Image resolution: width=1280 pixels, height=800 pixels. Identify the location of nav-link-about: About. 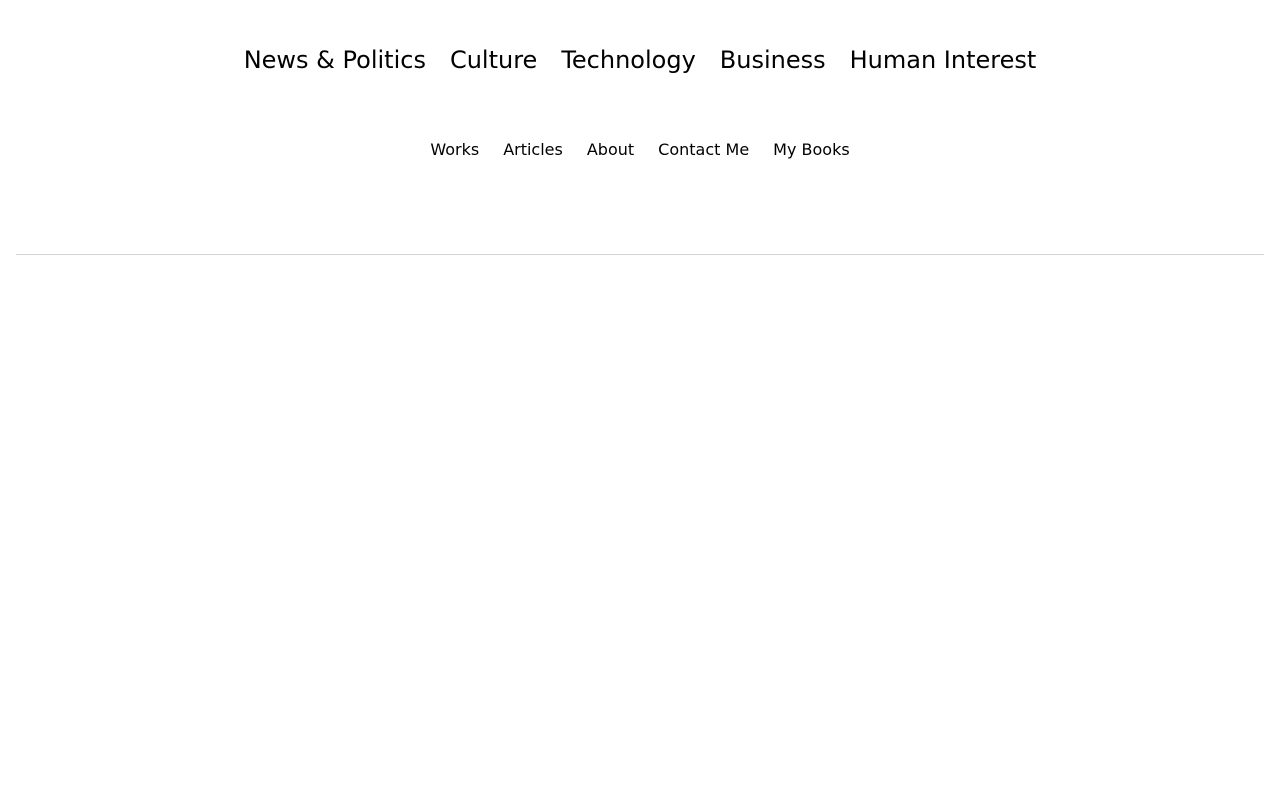
(610, 150).